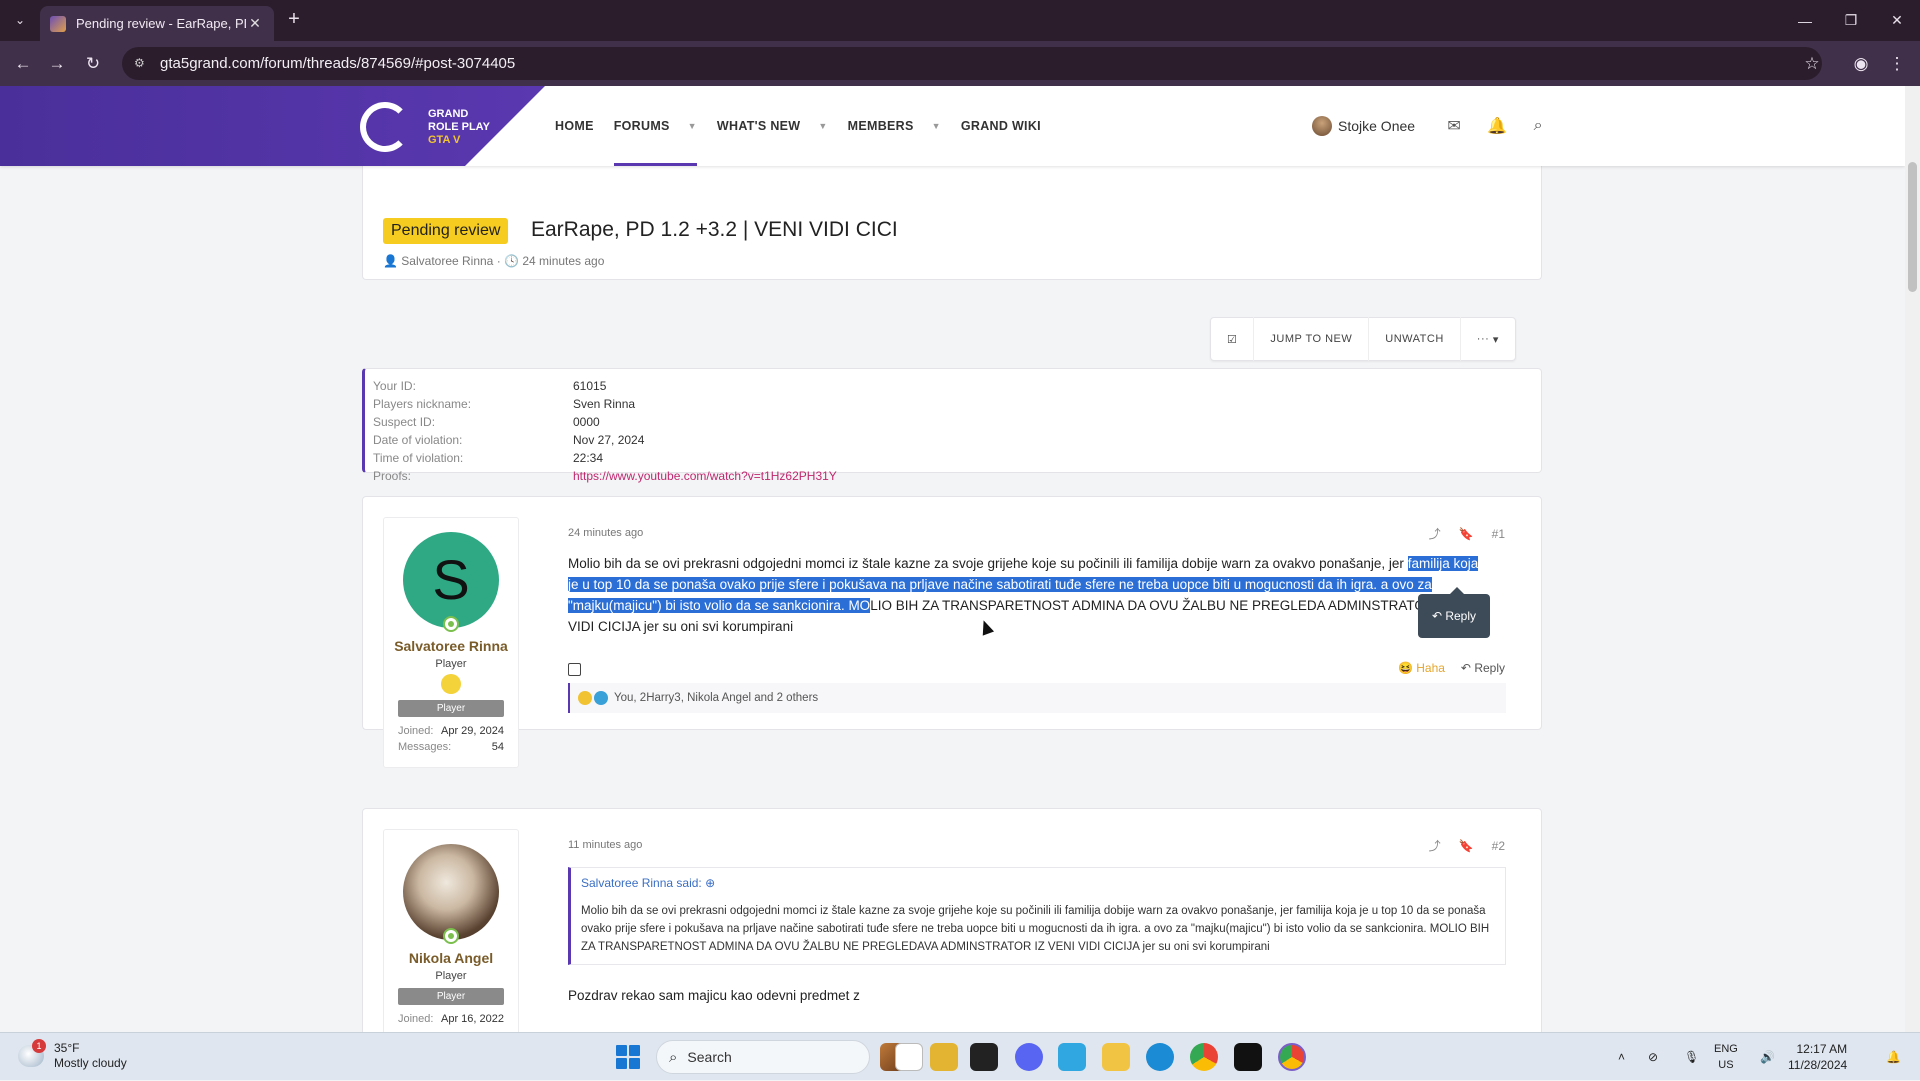 Image resolution: width=1920 pixels, height=1081 pixels. Describe the element at coordinates (23, 64) in the screenshot. I see `back-icon: ←` at that location.